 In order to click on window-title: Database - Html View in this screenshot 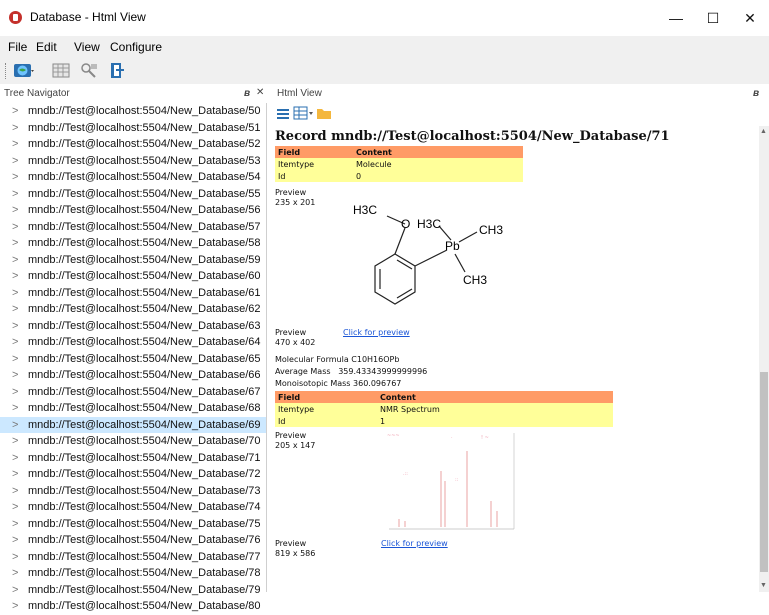, I will do `click(88, 17)`.